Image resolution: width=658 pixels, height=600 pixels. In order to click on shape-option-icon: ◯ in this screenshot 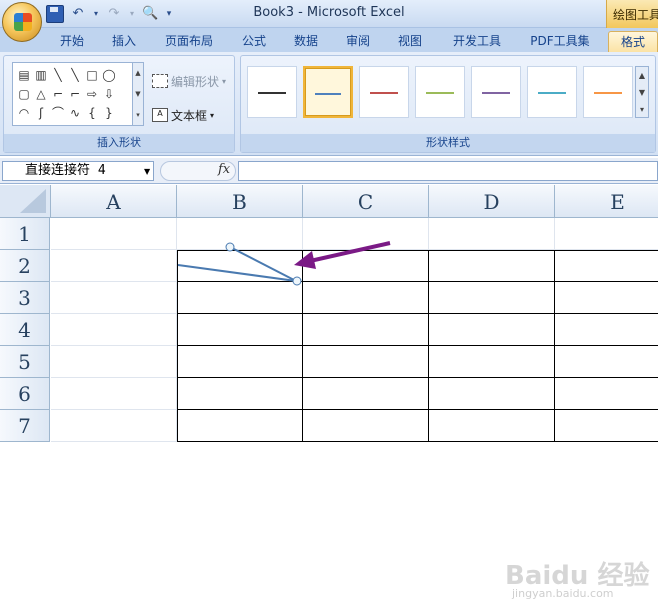, I will do `click(109, 75)`.